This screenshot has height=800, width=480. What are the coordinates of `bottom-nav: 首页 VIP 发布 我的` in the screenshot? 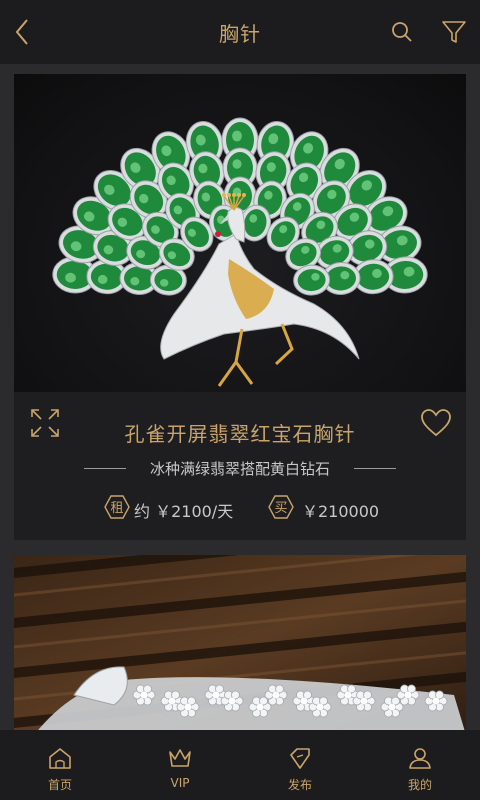 It's located at (240, 765).